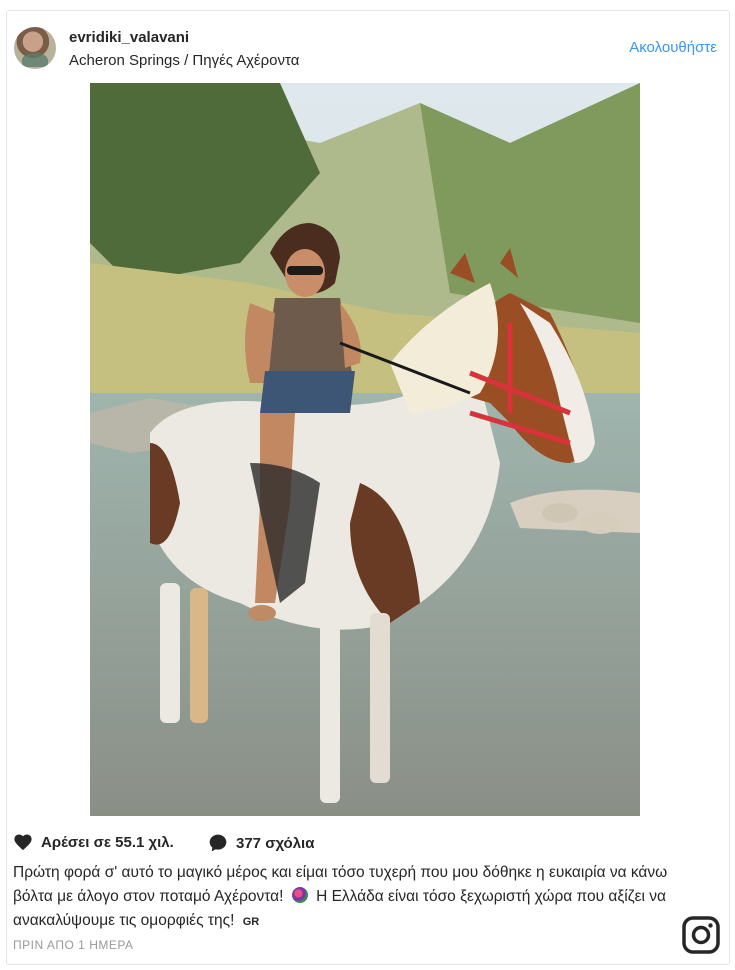 Image resolution: width=735 pixels, height=970 pixels. Describe the element at coordinates (35, 48) in the screenshot. I see `avatar` at that location.